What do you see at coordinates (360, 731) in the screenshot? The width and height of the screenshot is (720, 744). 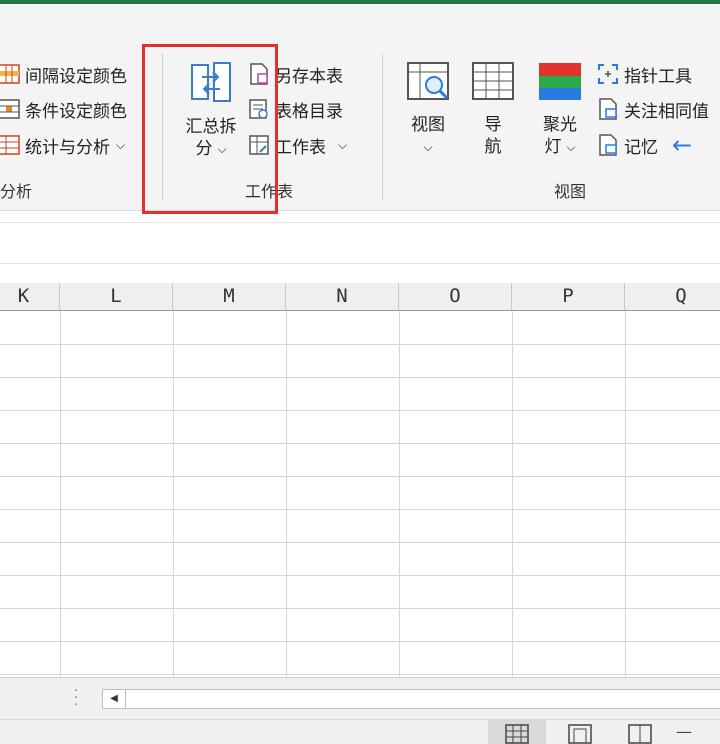 I see `status-bar: —` at bounding box center [360, 731].